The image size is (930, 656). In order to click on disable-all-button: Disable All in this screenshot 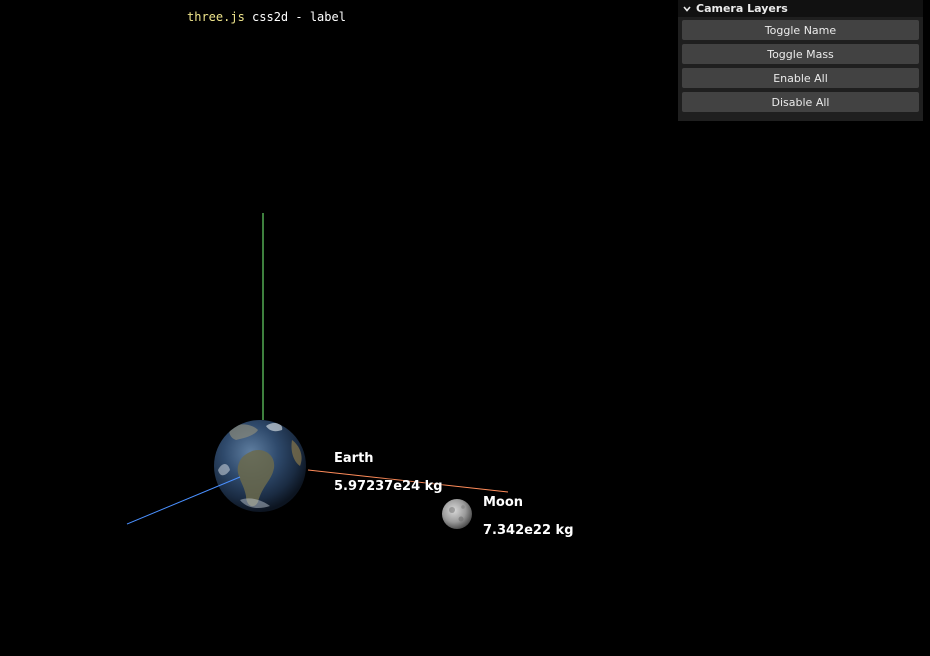, I will do `click(800, 102)`.